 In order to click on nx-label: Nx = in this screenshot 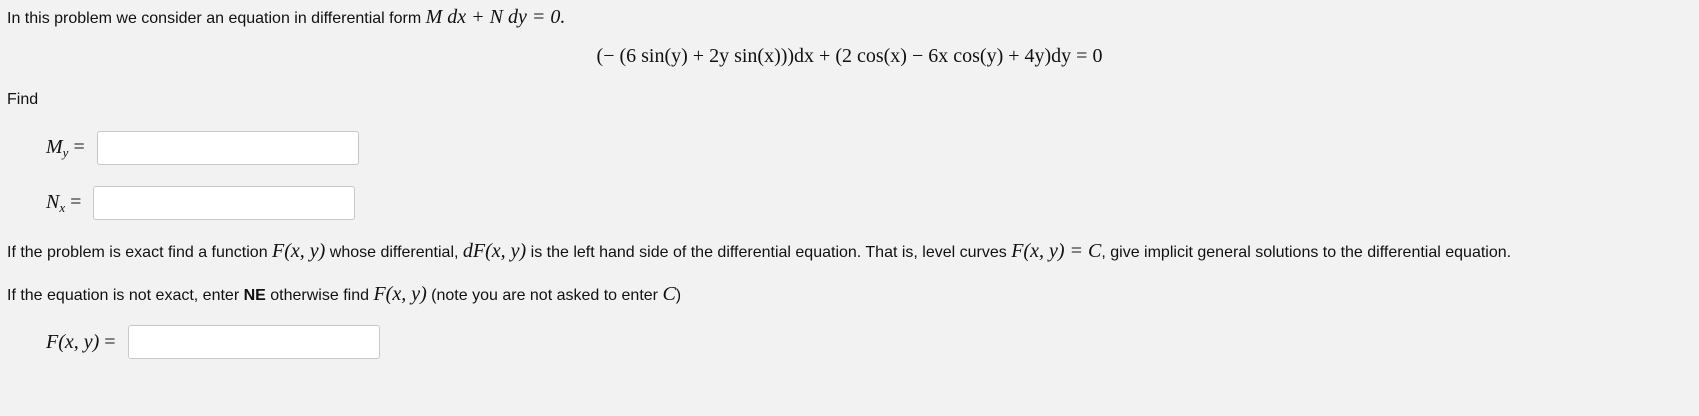, I will do `click(64, 202)`.